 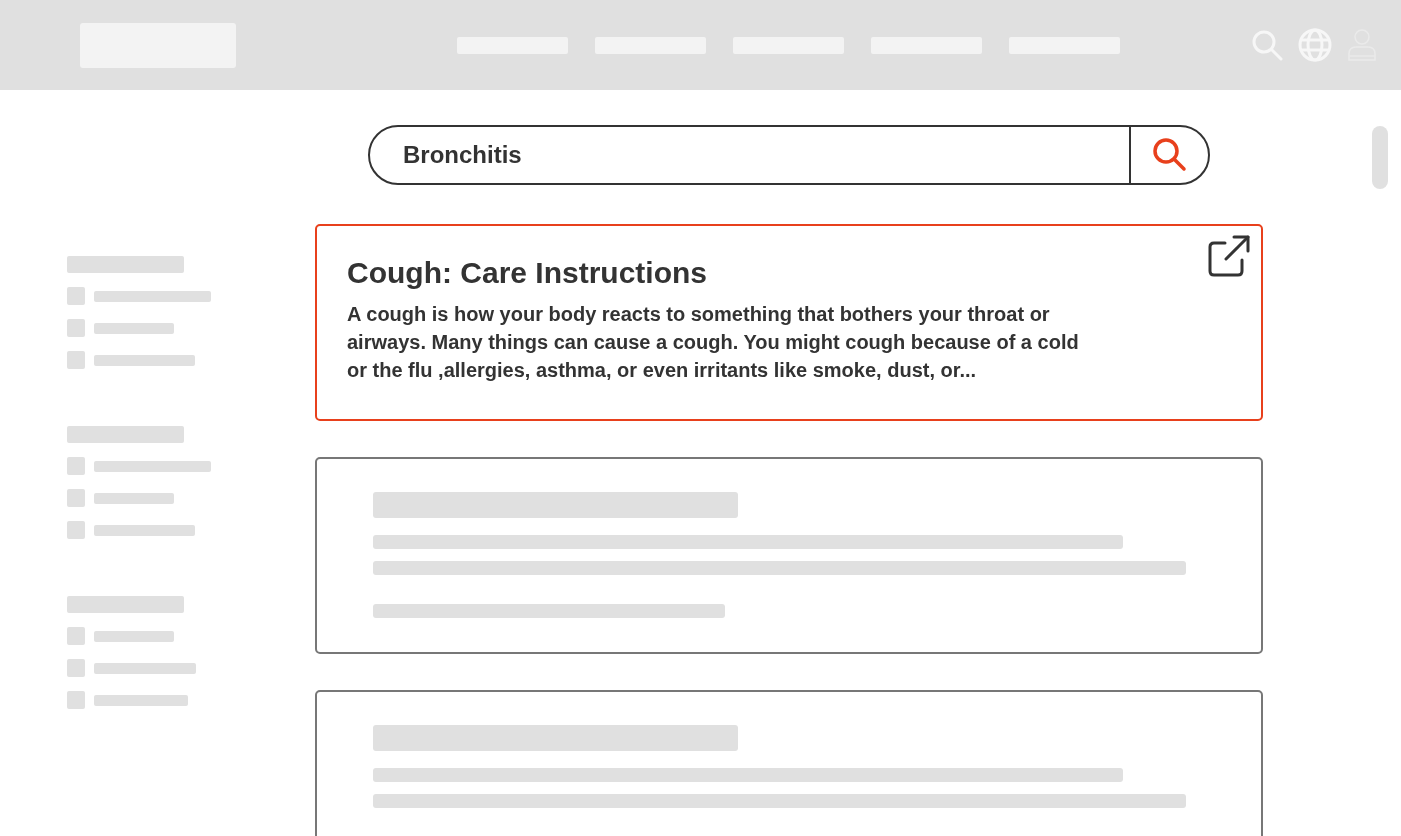 What do you see at coordinates (789, 155) in the screenshot?
I see `search-field: Bronchitis` at bounding box center [789, 155].